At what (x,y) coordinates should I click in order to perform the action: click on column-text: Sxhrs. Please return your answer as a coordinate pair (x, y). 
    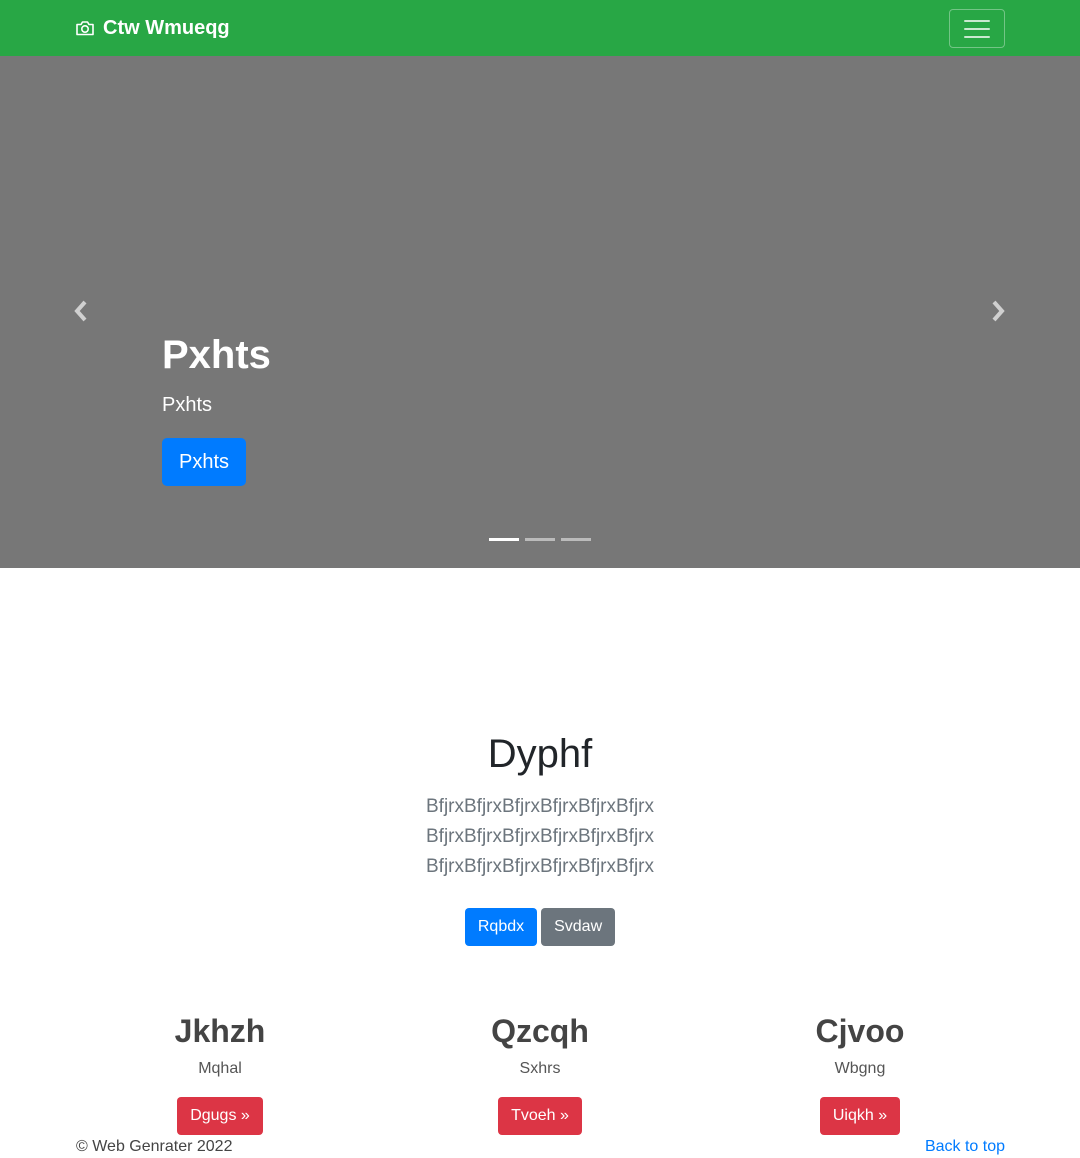
    Looking at the image, I should click on (540, 1068).